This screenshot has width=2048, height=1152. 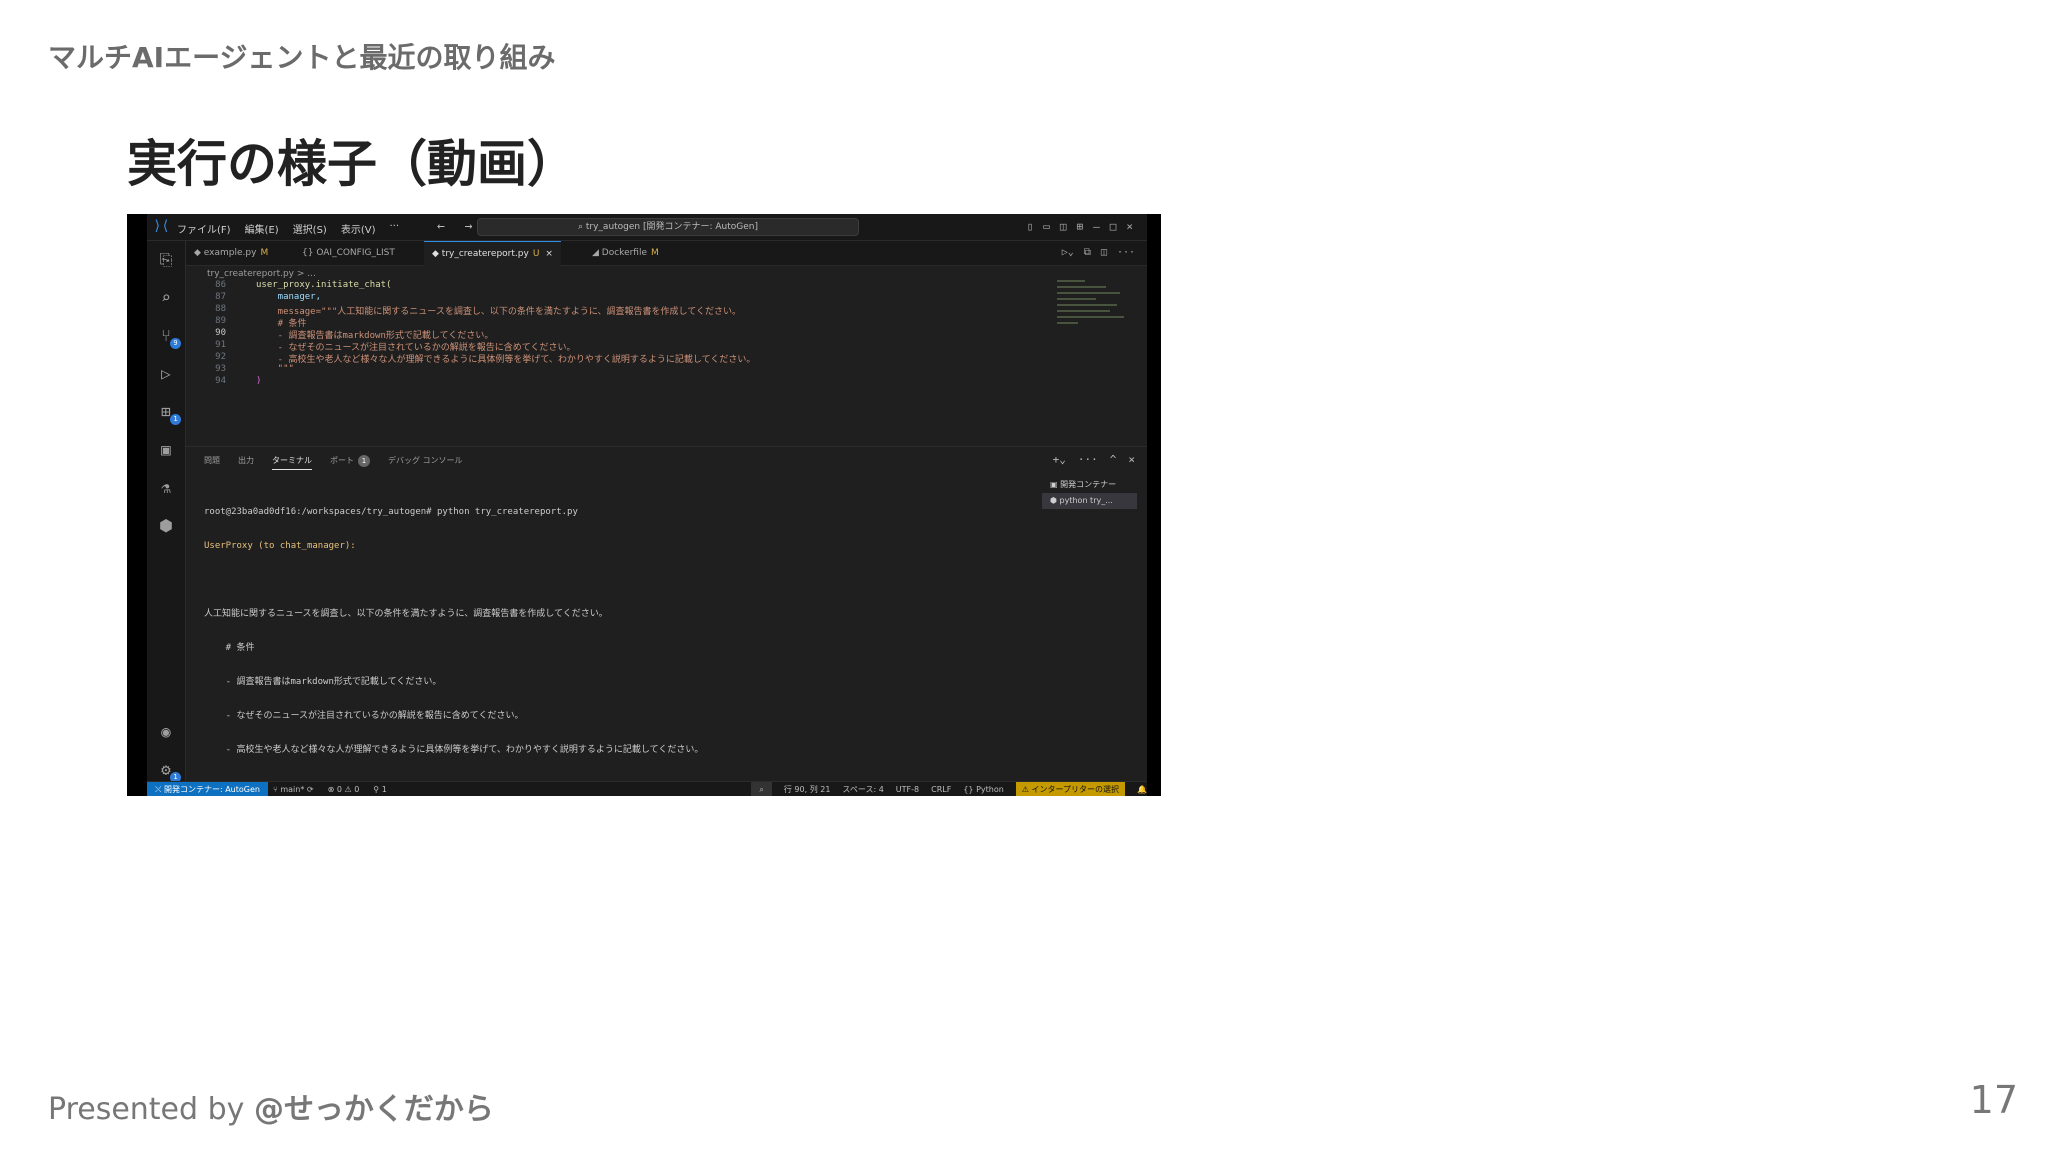 I want to click on extensions-icon: ⊞ 1, so click(x=168, y=413).